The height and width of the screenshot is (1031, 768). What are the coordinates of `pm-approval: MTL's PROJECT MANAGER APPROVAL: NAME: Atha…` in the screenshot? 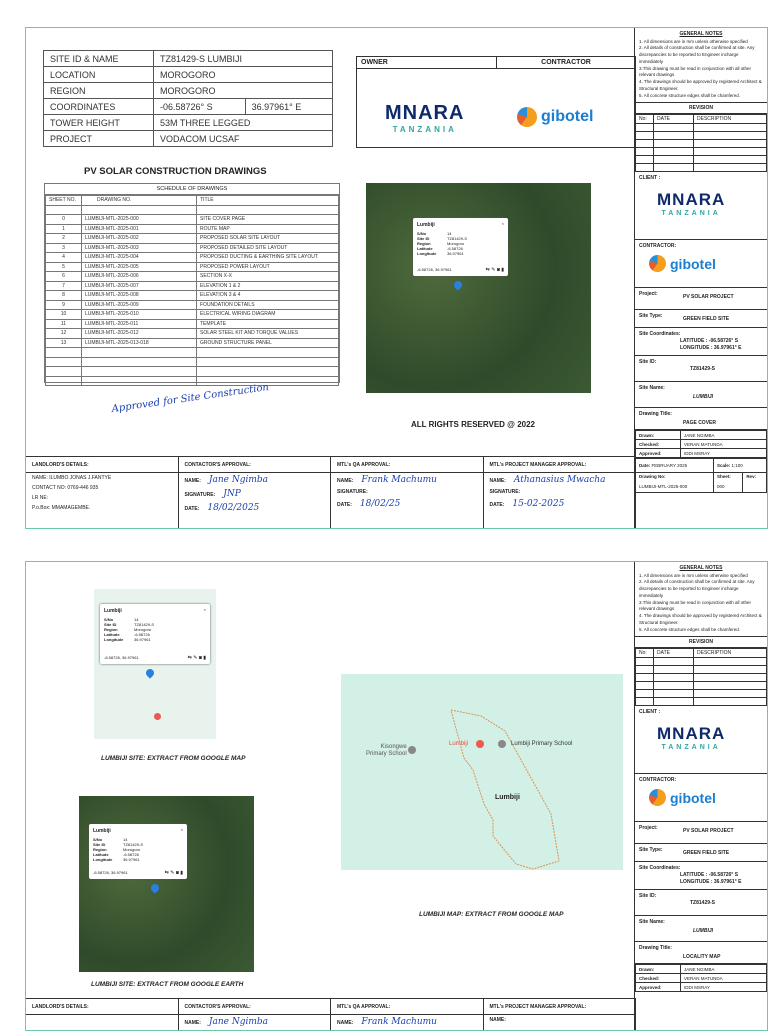 It's located at (559, 492).